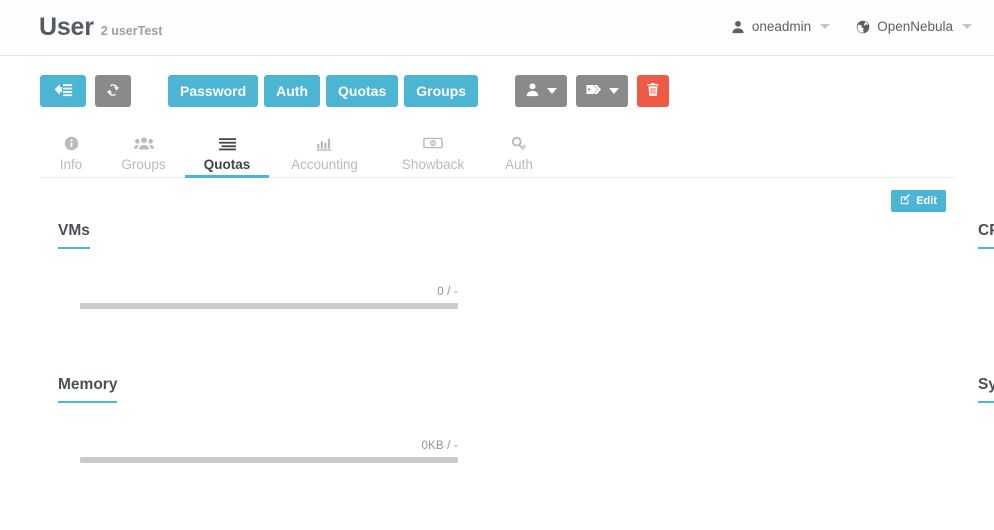  I want to click on tab-quotas: Quotas, so click(227, 153).